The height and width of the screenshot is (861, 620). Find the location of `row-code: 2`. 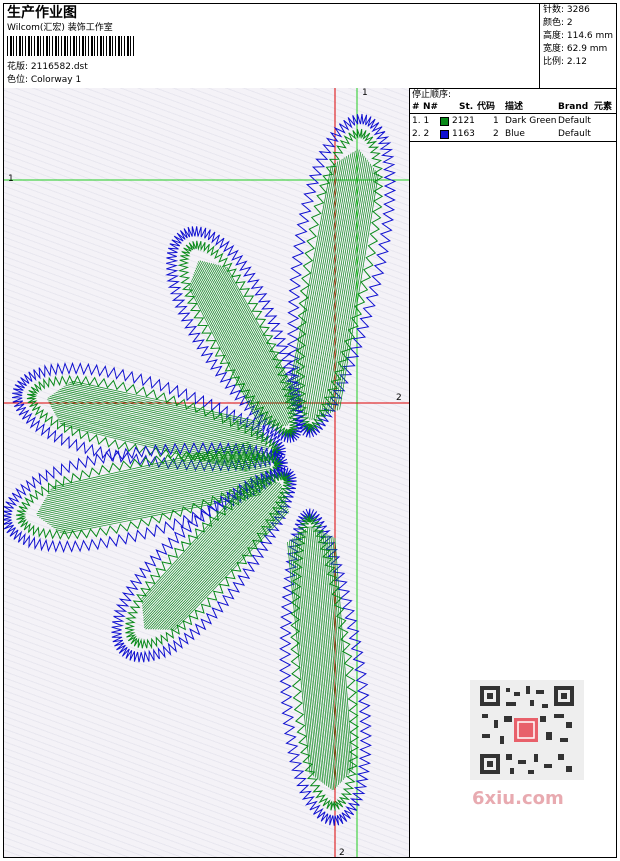

row-code: 2 is located at coordinates (496, 134).